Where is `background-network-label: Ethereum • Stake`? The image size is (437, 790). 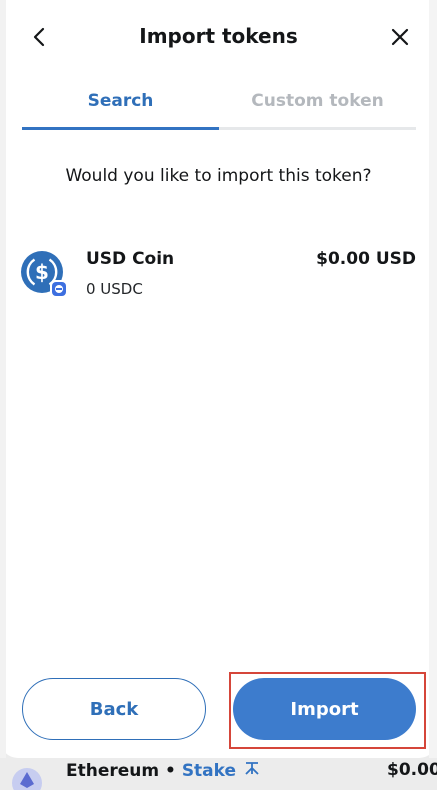
background-network-label: Ethereum • Stake is located at coordinates (164, 770).